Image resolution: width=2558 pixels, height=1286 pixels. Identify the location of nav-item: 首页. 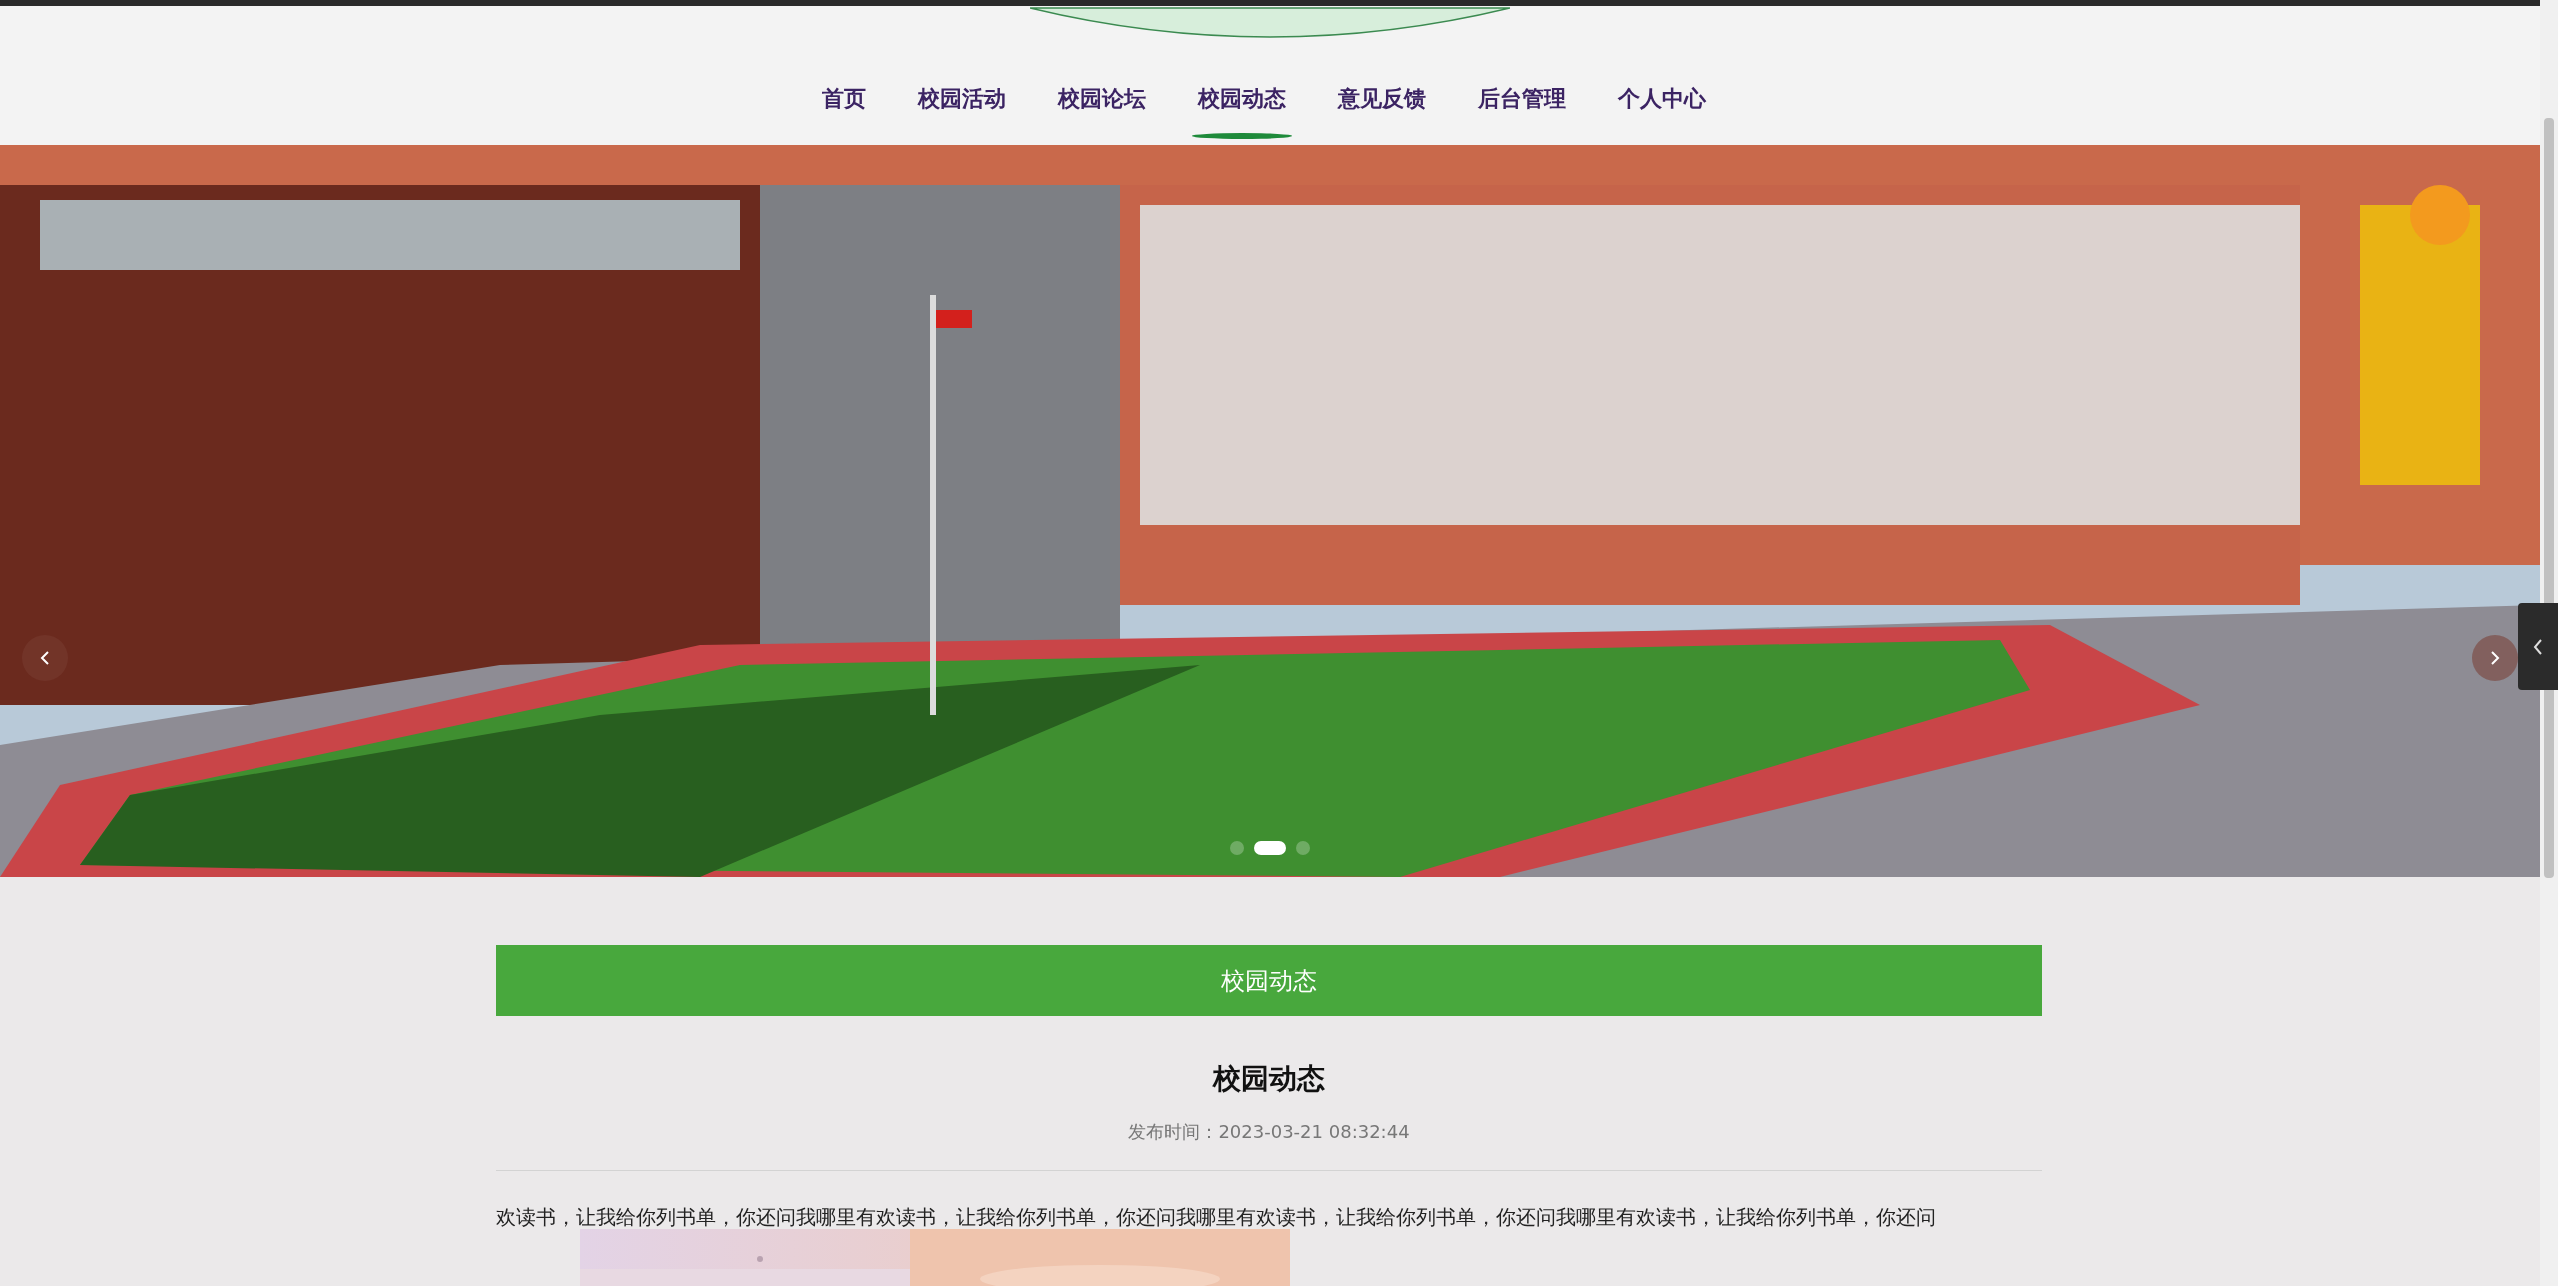
(844, 107).